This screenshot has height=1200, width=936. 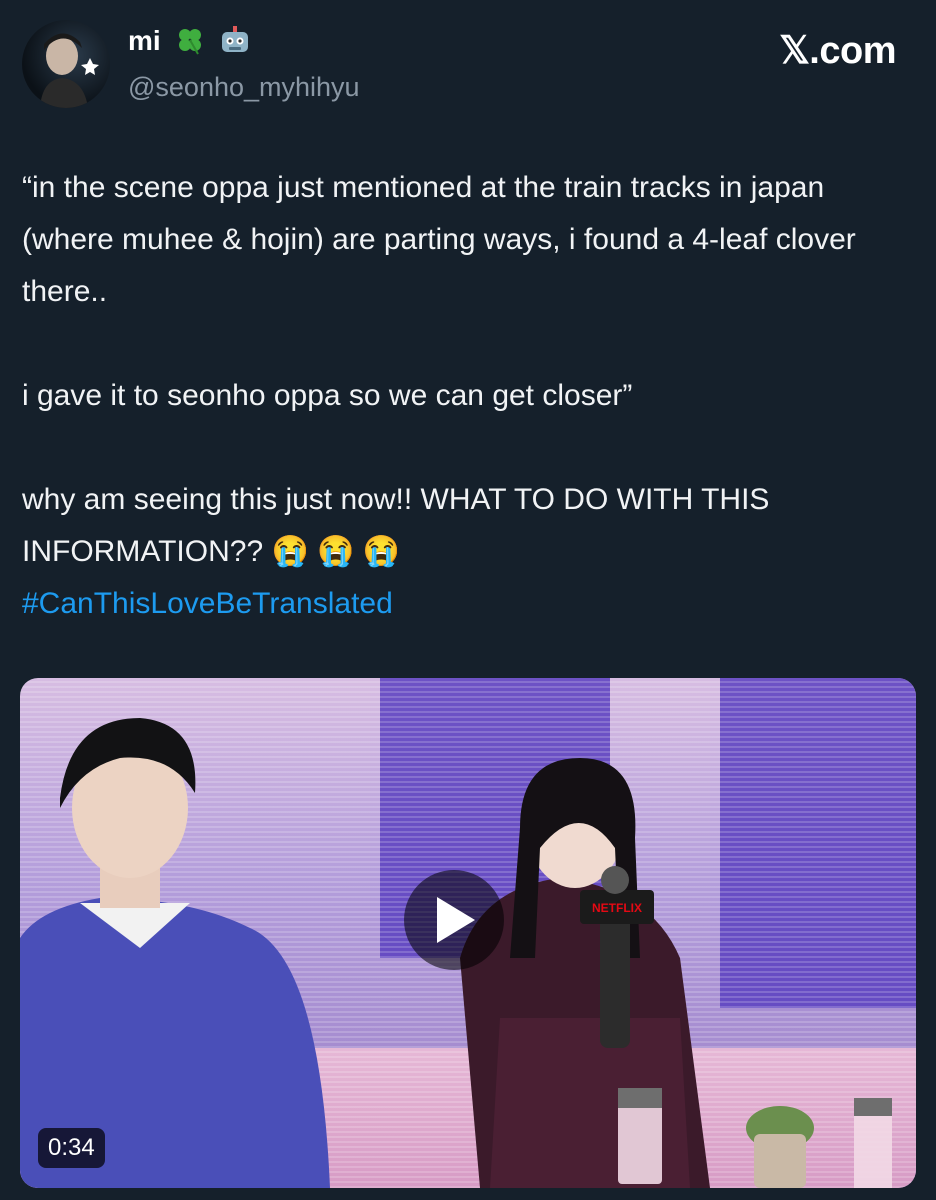 I want to click on display-name-text: mi, so click(x=144, y=40).